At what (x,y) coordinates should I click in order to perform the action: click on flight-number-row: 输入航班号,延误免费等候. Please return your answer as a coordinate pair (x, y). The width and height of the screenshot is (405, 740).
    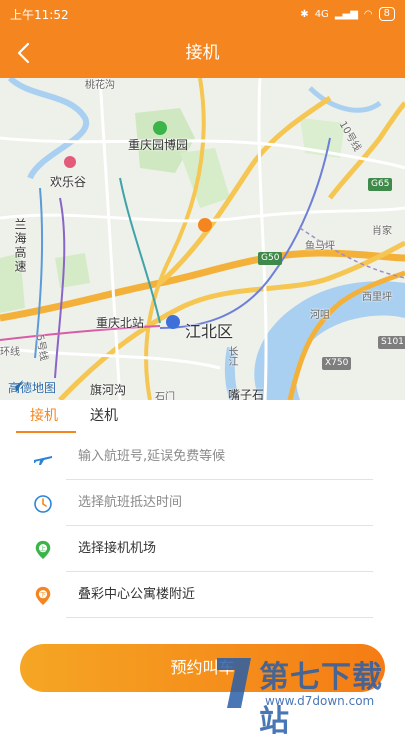
    Looking at the image, I should click on (202, 457).